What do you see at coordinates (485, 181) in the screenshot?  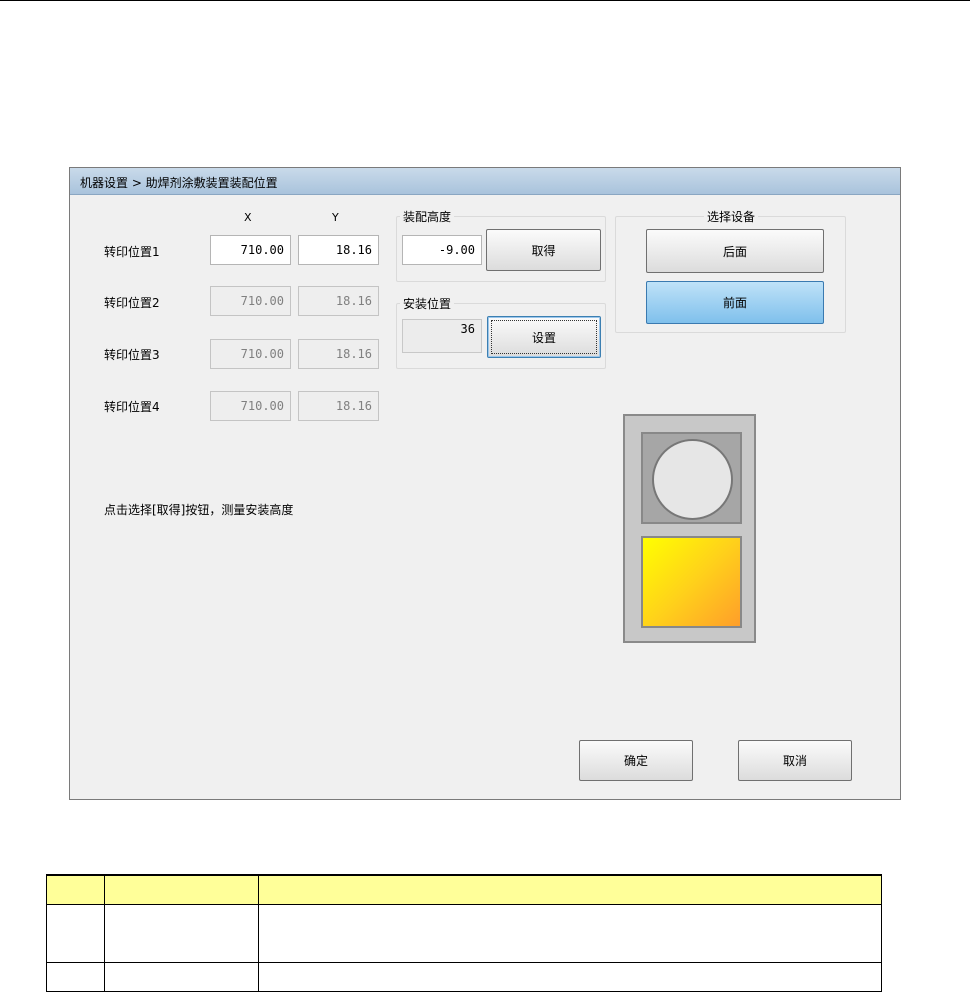 I see `breadcrumb: 机器设置 > 助焊剂涂敷装置装配位置` at bounding box center [485, 181].